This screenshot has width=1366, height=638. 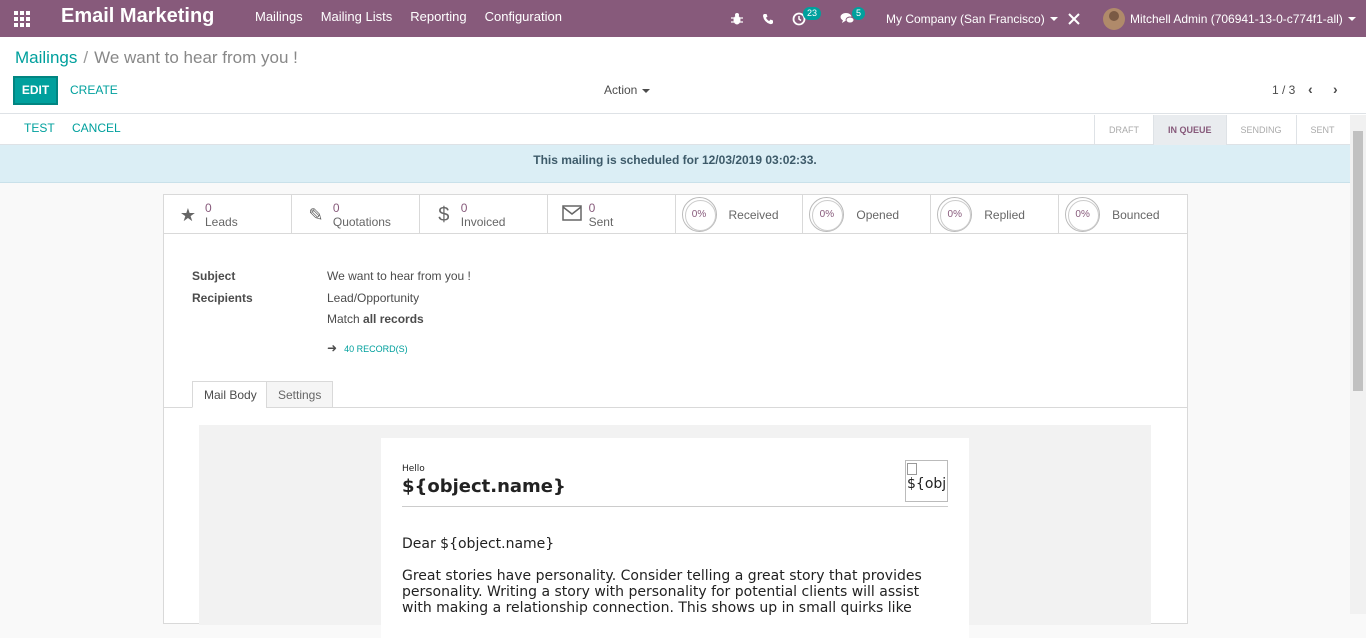 I want to click on edit-button: EDIT, so click(x=35, y=90).